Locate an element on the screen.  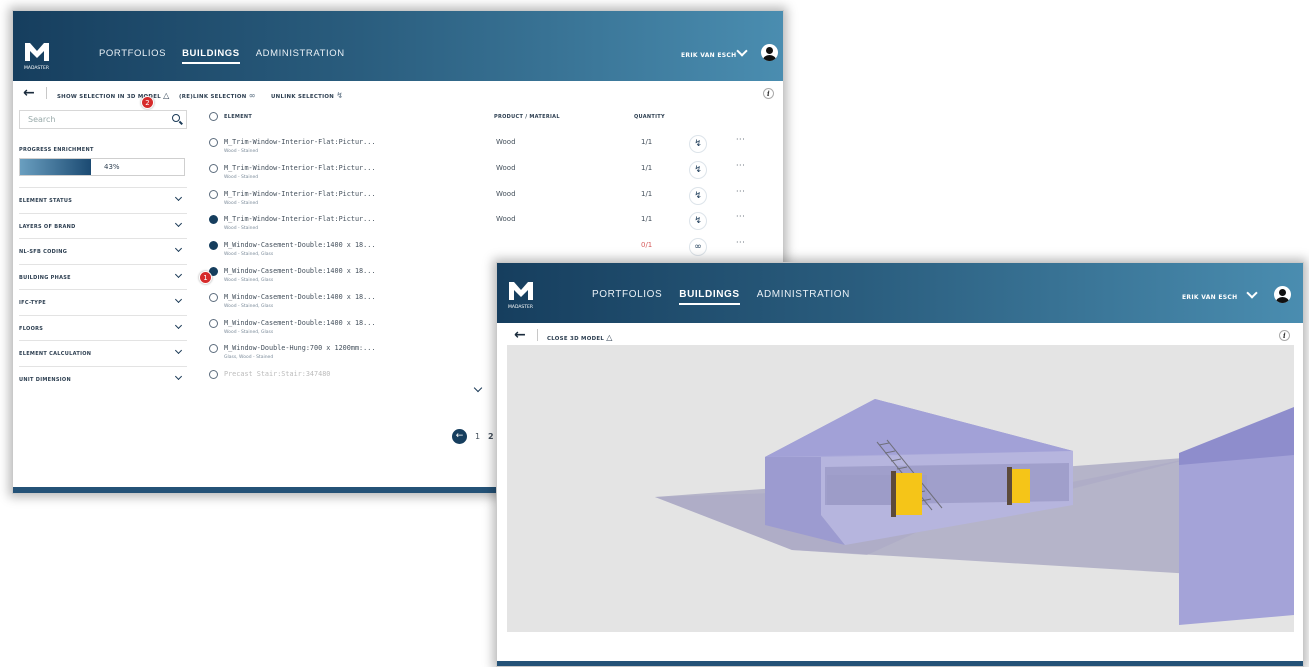
filter-label: NL-SFB CODING is located at coordinates (43, 252).